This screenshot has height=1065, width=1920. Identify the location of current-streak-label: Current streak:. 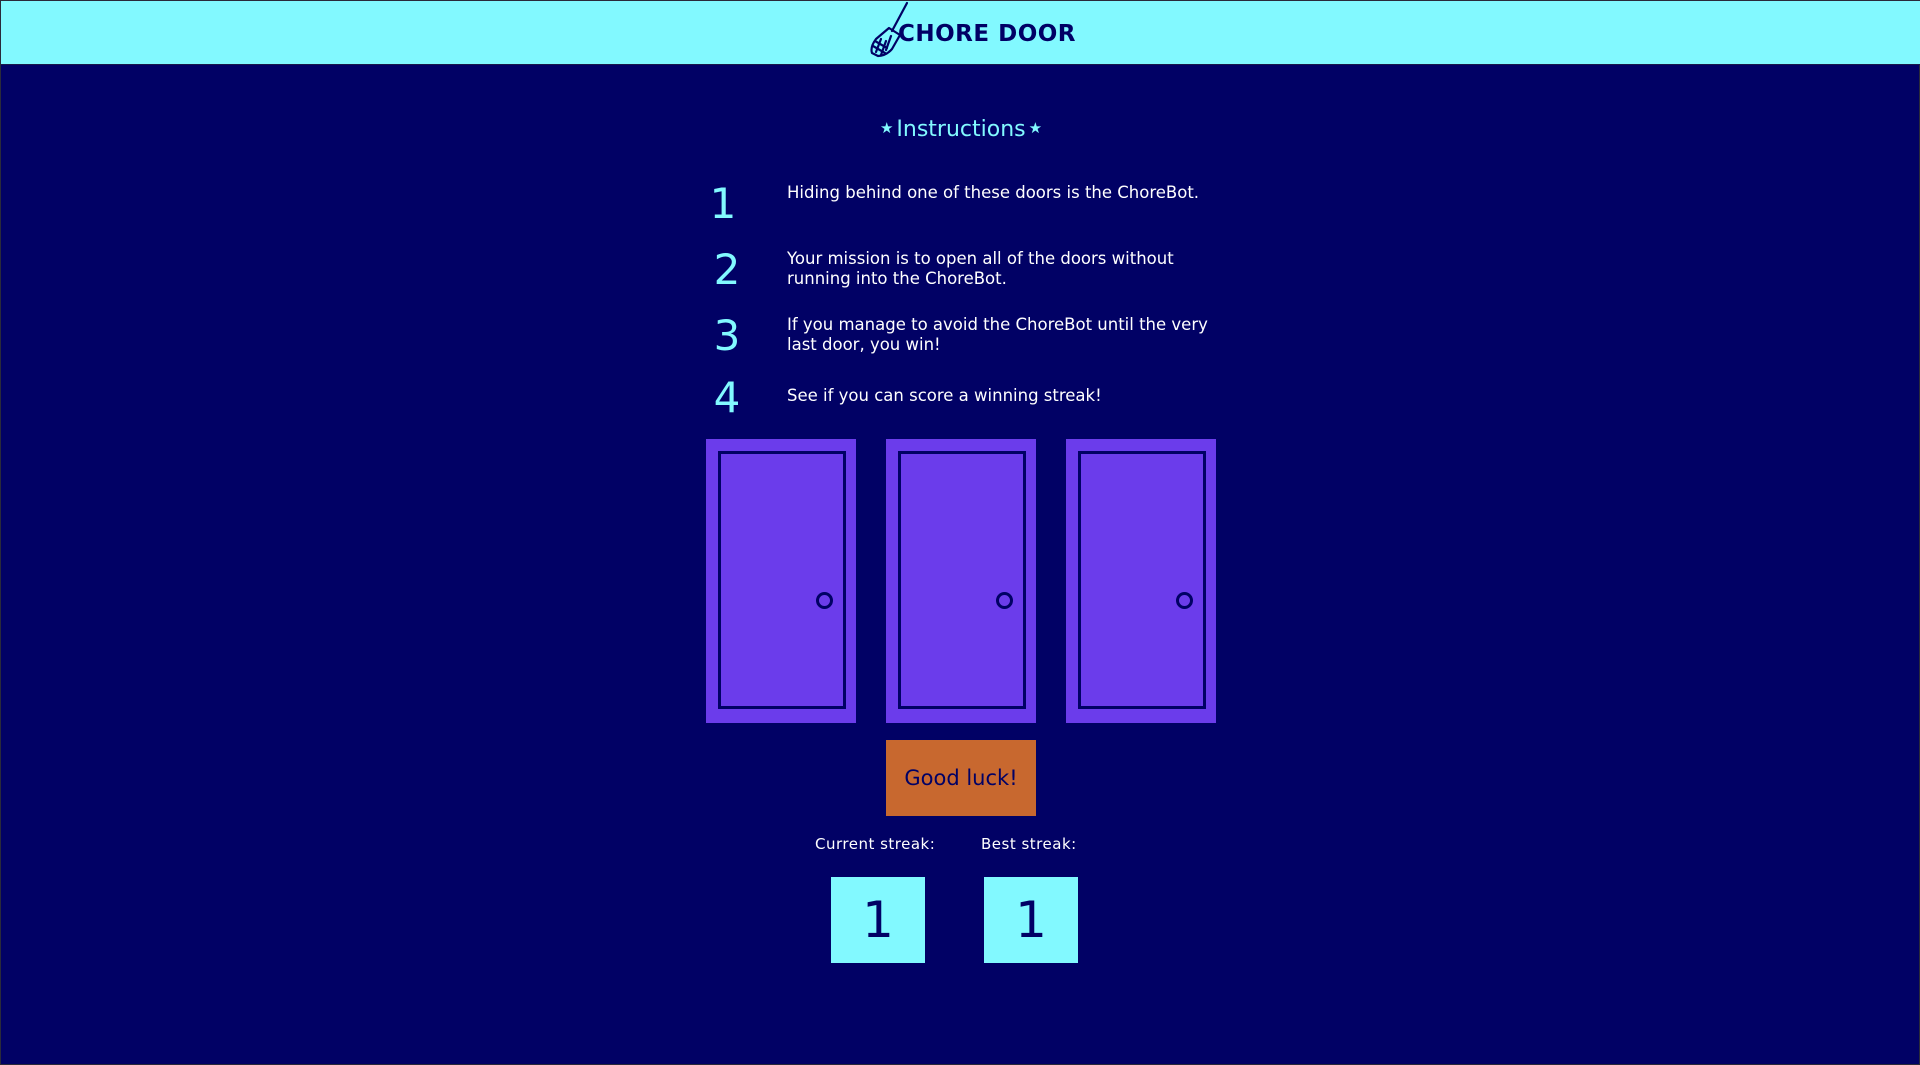
(875, 844).